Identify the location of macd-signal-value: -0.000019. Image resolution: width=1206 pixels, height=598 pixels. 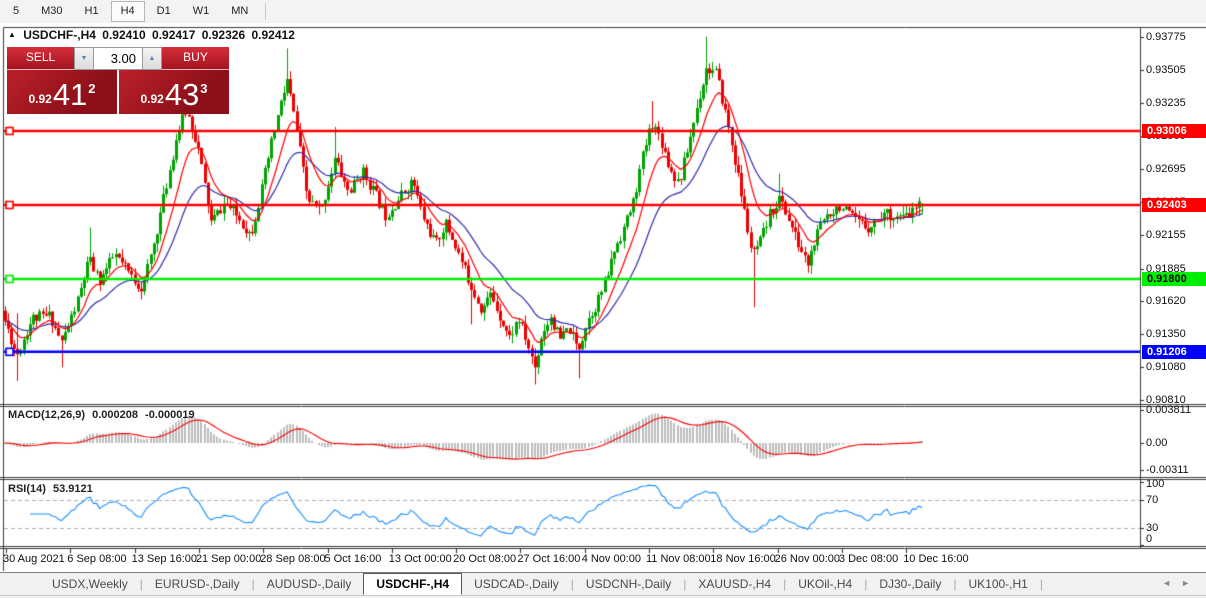
(170, 415).